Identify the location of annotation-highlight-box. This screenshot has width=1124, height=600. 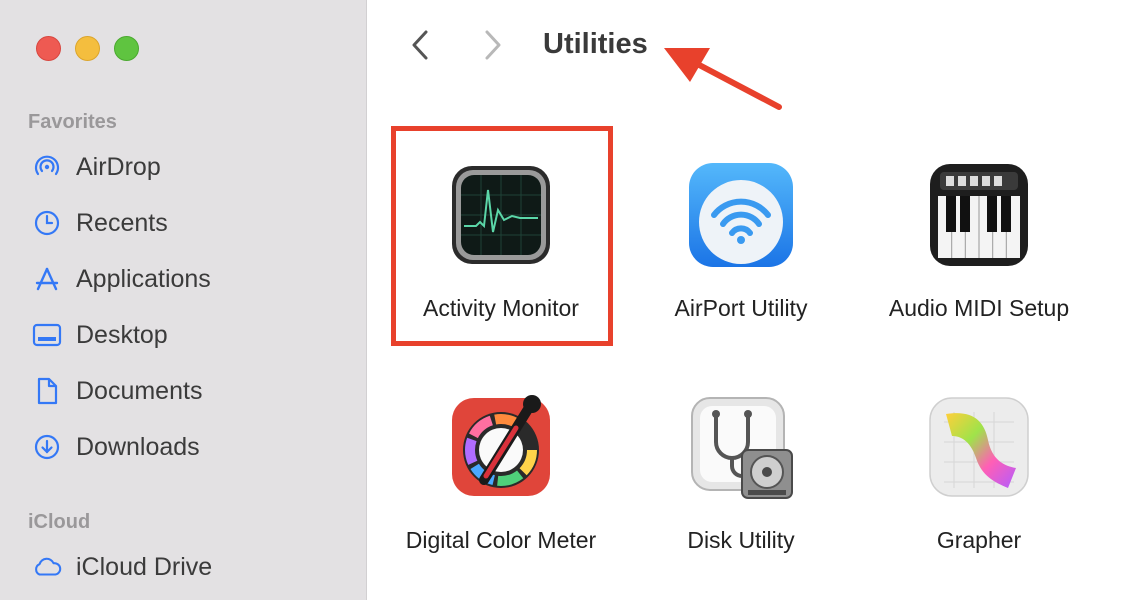
(502, 236).